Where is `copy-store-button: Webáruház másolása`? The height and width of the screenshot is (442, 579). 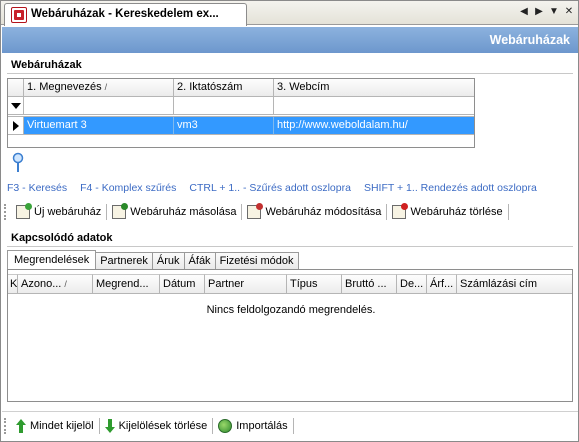 copy-store-button: Webáruház másolása is located at coordinates (174, 212).